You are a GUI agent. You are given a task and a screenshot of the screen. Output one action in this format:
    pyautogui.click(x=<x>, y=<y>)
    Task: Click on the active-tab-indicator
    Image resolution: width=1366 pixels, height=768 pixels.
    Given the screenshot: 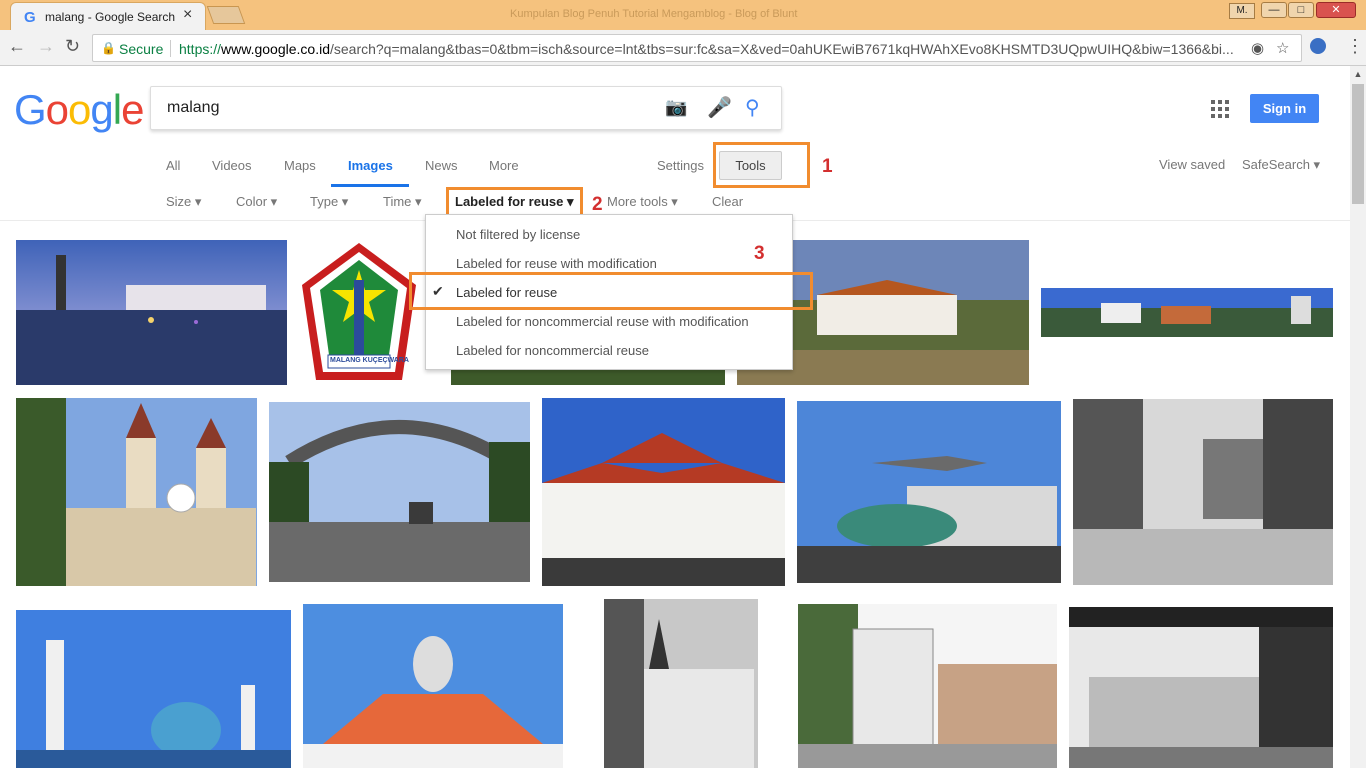 What is the action you would take?
    pyautogui.click(x=370, y=185)
    